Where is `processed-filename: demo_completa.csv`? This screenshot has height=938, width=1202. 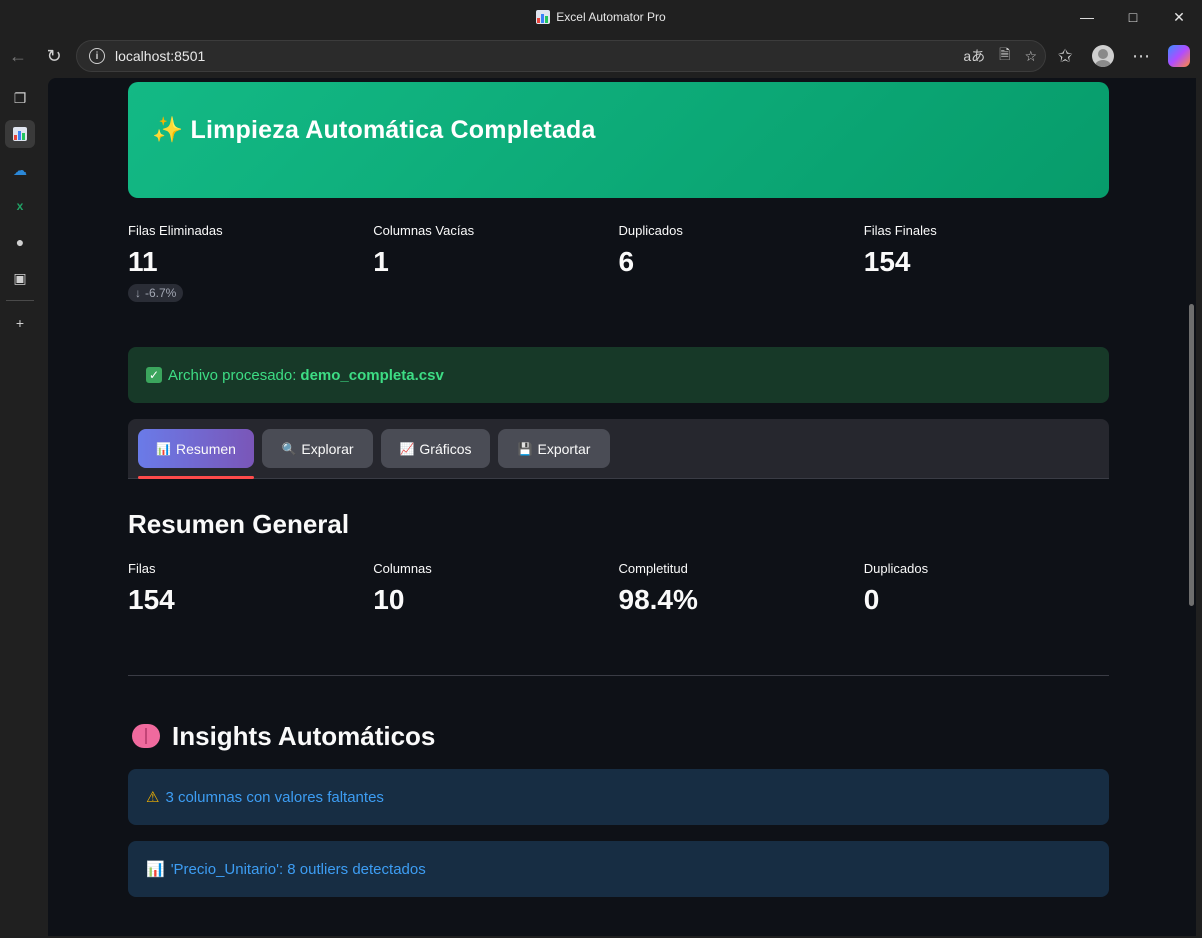
processed-filename: demo_completa.csv is located at coordinates (372, 375).